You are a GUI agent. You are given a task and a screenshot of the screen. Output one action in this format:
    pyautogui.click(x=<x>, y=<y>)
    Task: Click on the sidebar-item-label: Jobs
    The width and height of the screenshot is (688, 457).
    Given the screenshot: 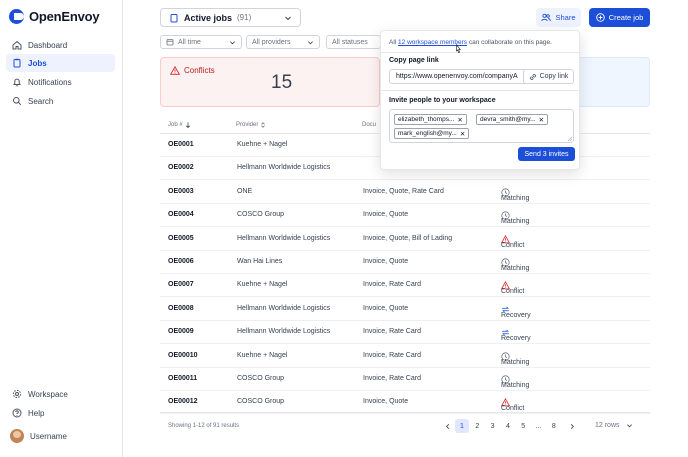 What is the action you would take?
    pyautogui.click(x=37, y=63)
    